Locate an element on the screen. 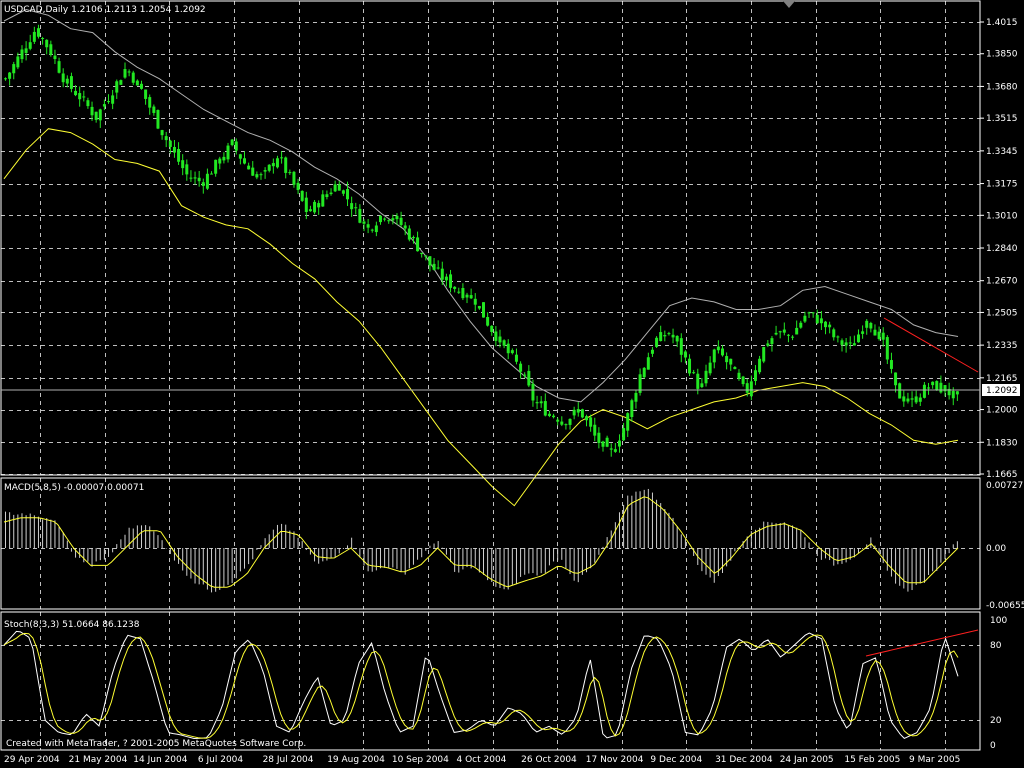 The width and height of the screenshot is (1024, 768). time-tick-label: 24 Jan 2005 is located at coordinates (807, 760).